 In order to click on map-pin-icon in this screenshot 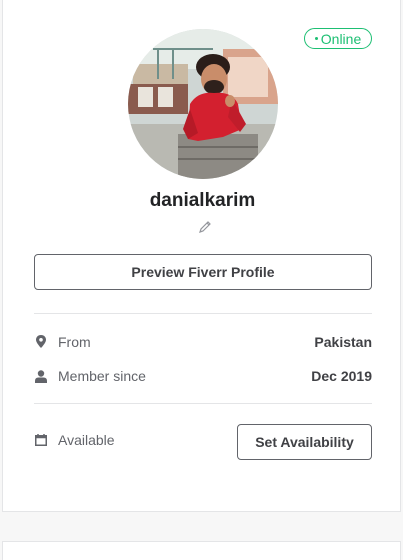, I will do `click(41, 342)`.